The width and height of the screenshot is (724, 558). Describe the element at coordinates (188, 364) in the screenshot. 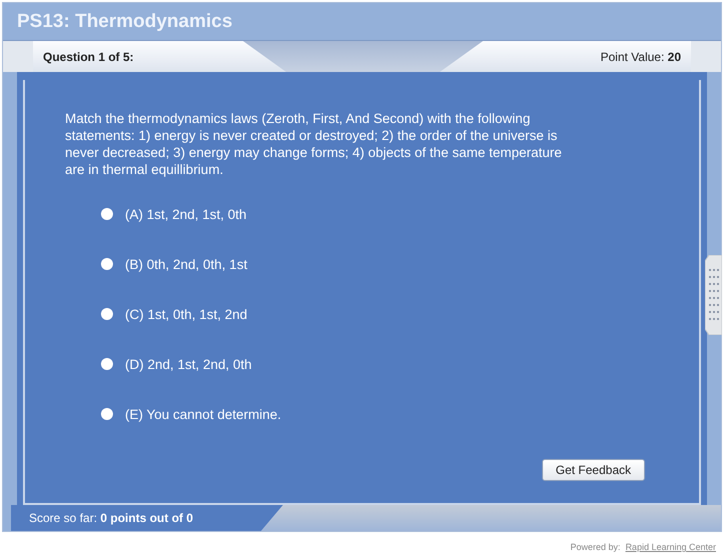

I see `option-label: (D) 2nd, 1st, 2nd, 0th` at that location.